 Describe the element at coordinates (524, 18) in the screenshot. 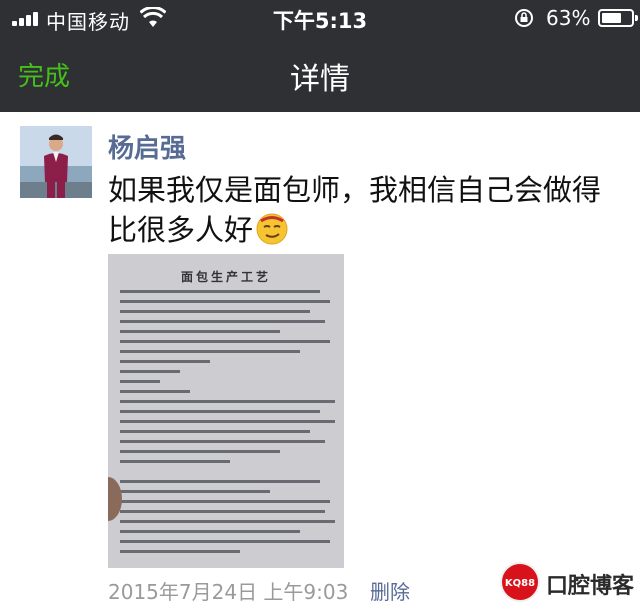

I see `rotation-lock-icon` at that location.